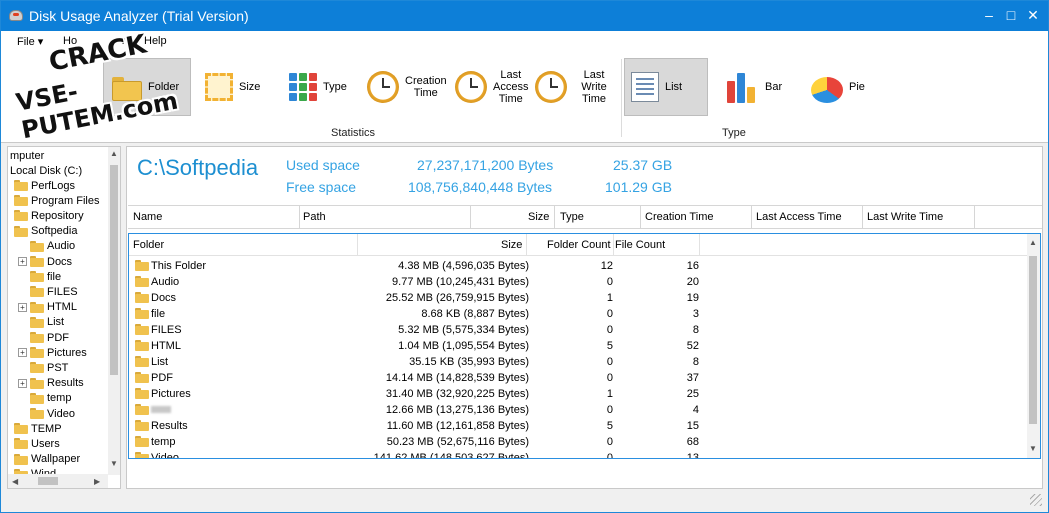  Describe the element at coordinates (60, 261) in the screenshot. I see `tree-item-label: Docs` at that location.